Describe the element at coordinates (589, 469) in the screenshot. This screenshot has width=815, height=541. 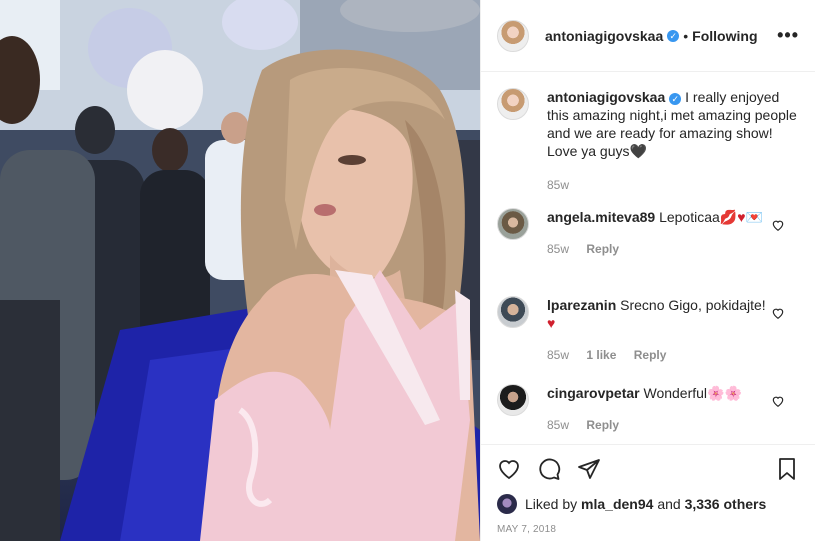
I see `share-icon` at that location.